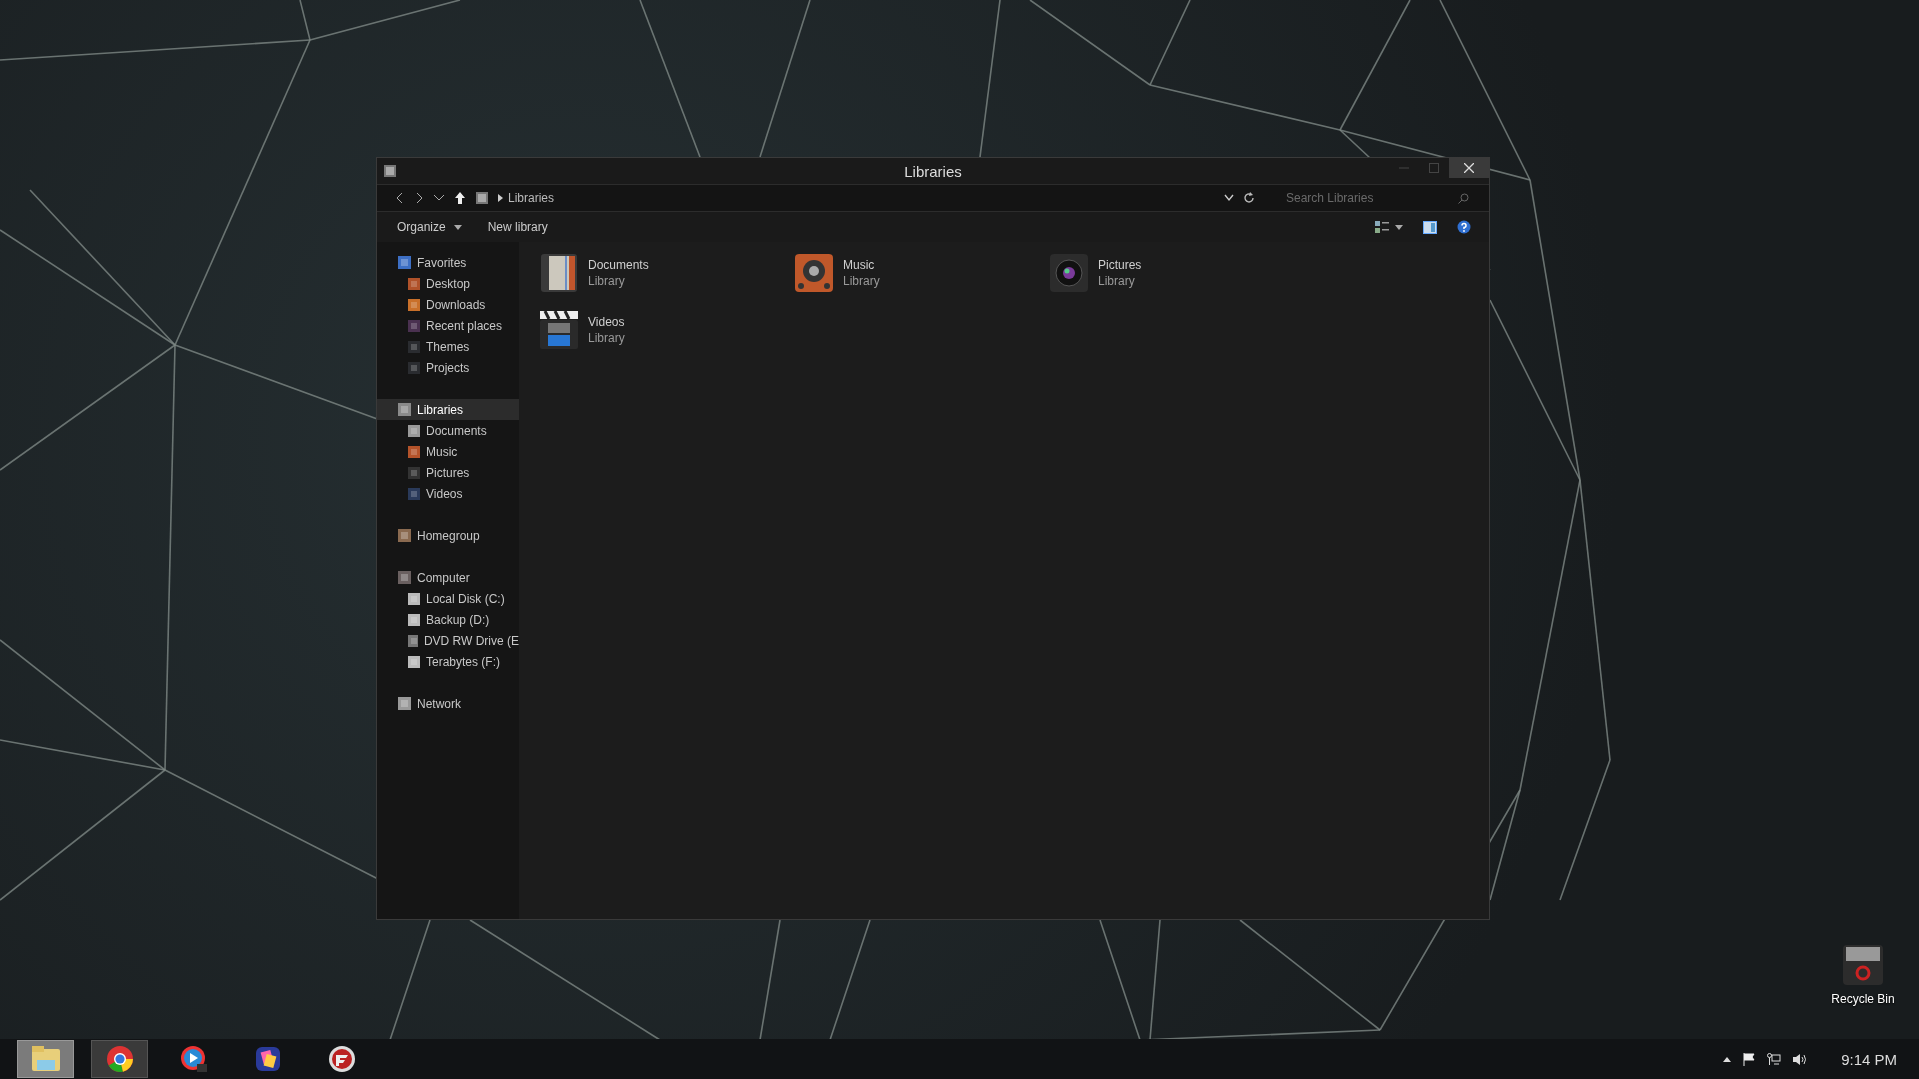  Describe the element at coordinates (1464, 227) in the screenshot. I see `help-icon` at that location.